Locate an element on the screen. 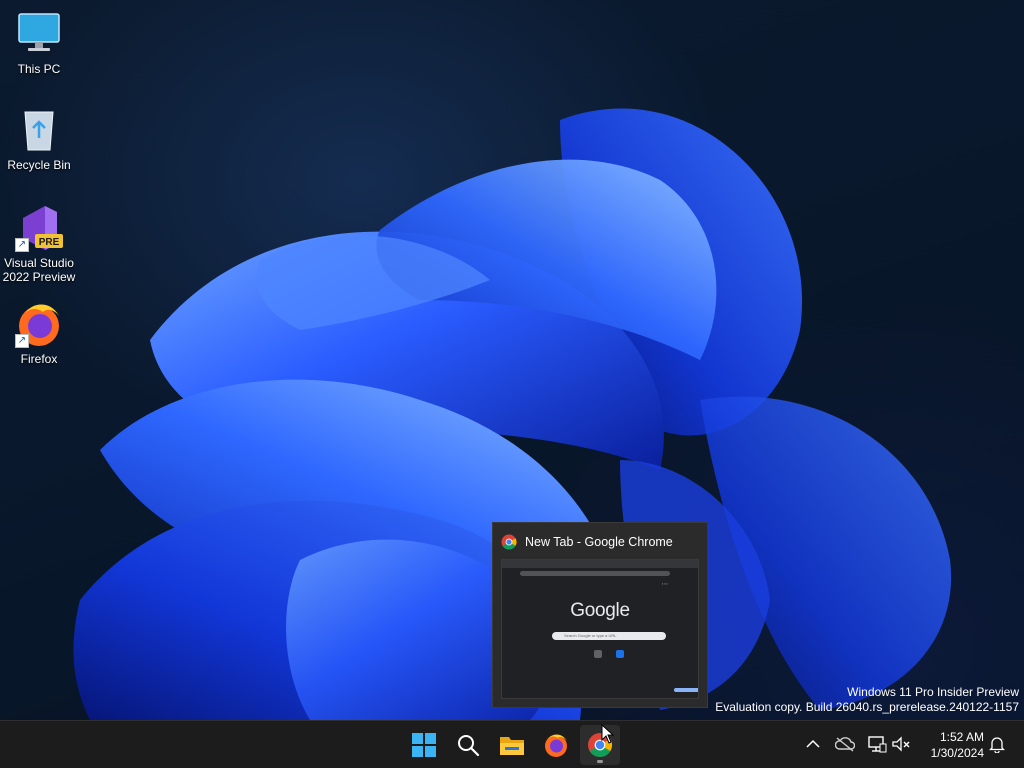 The image size is (1024, 768). desktop-icon-label: This PC is located at coordinates (39, 69).